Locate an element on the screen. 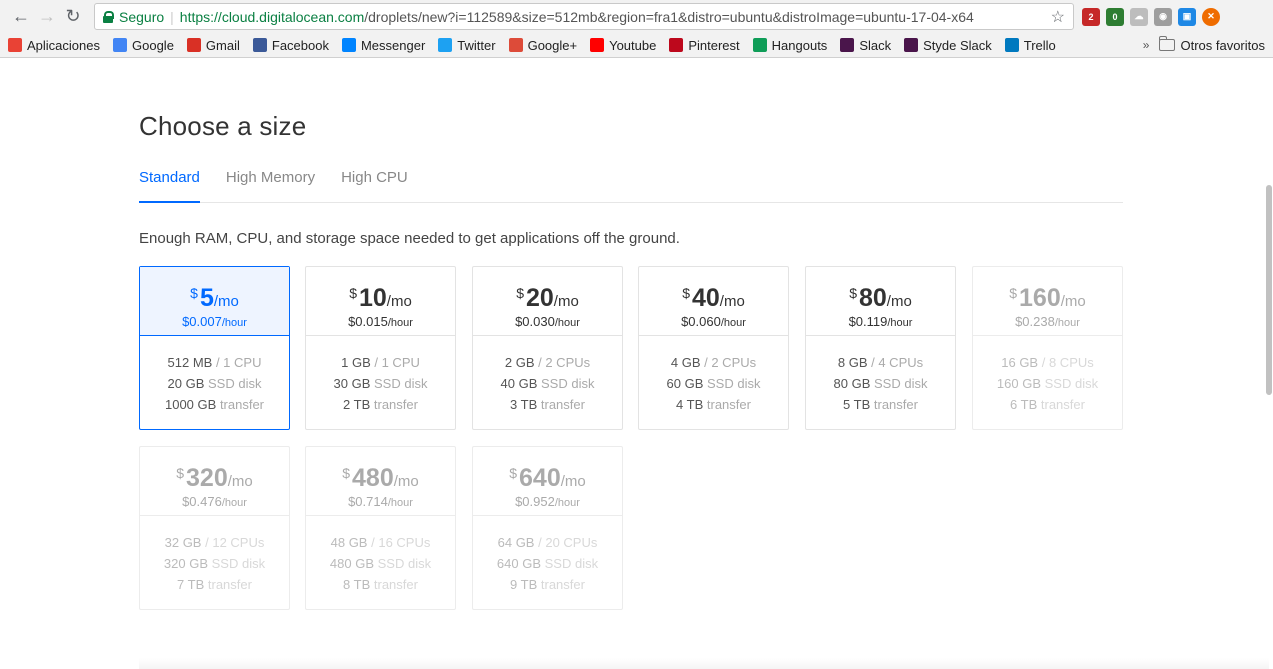 The image size is (1273, 669). spec-transfer: 1000 GB transfer is located at coordinates (214, 404).